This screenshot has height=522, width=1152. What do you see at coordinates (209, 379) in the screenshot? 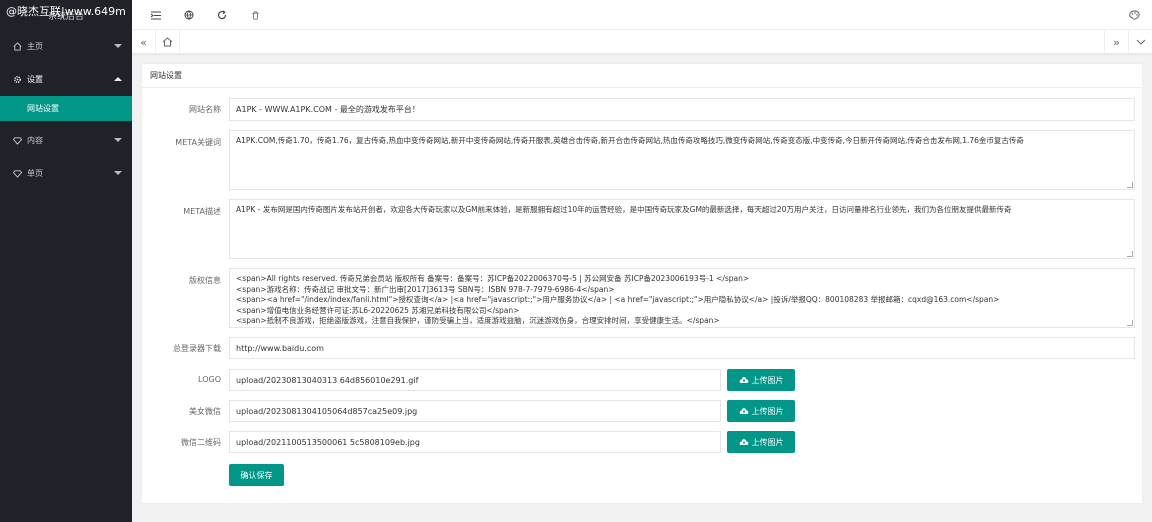
I see `logo-label: LOGO` at bounding box center [209, 379].